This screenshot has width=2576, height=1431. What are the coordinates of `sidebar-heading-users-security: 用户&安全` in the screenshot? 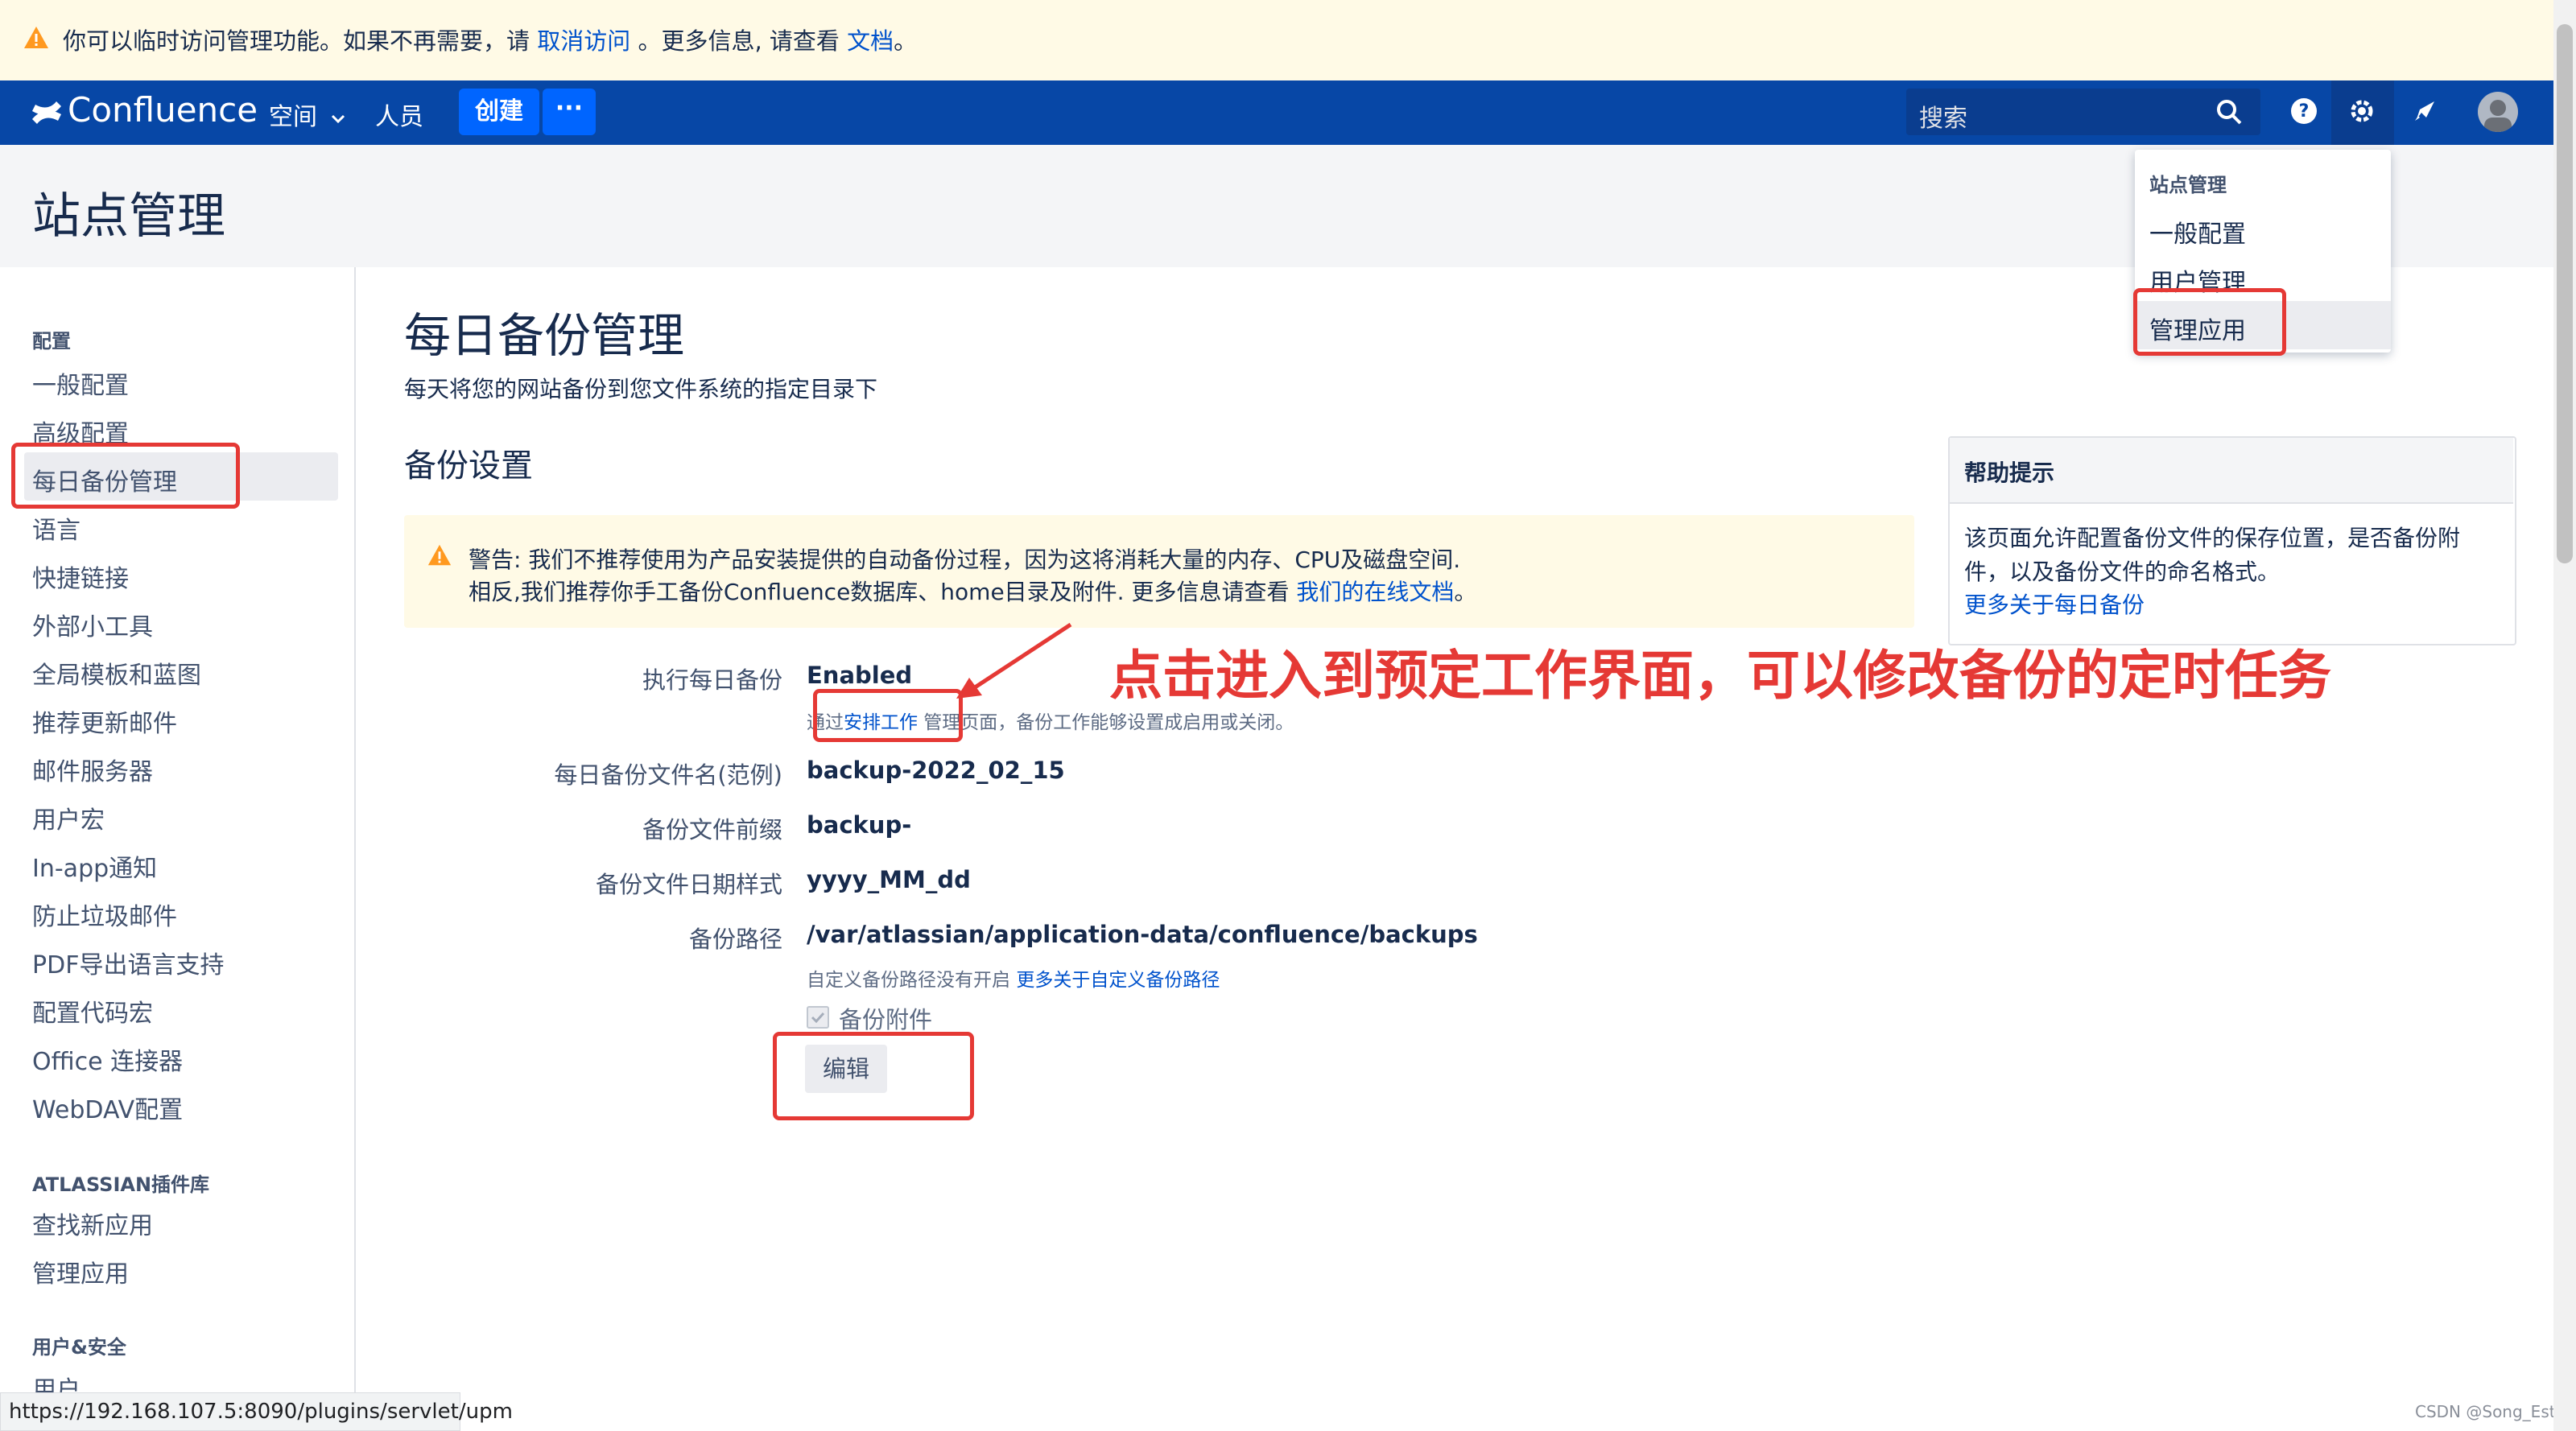 It's located at (79, 1347).